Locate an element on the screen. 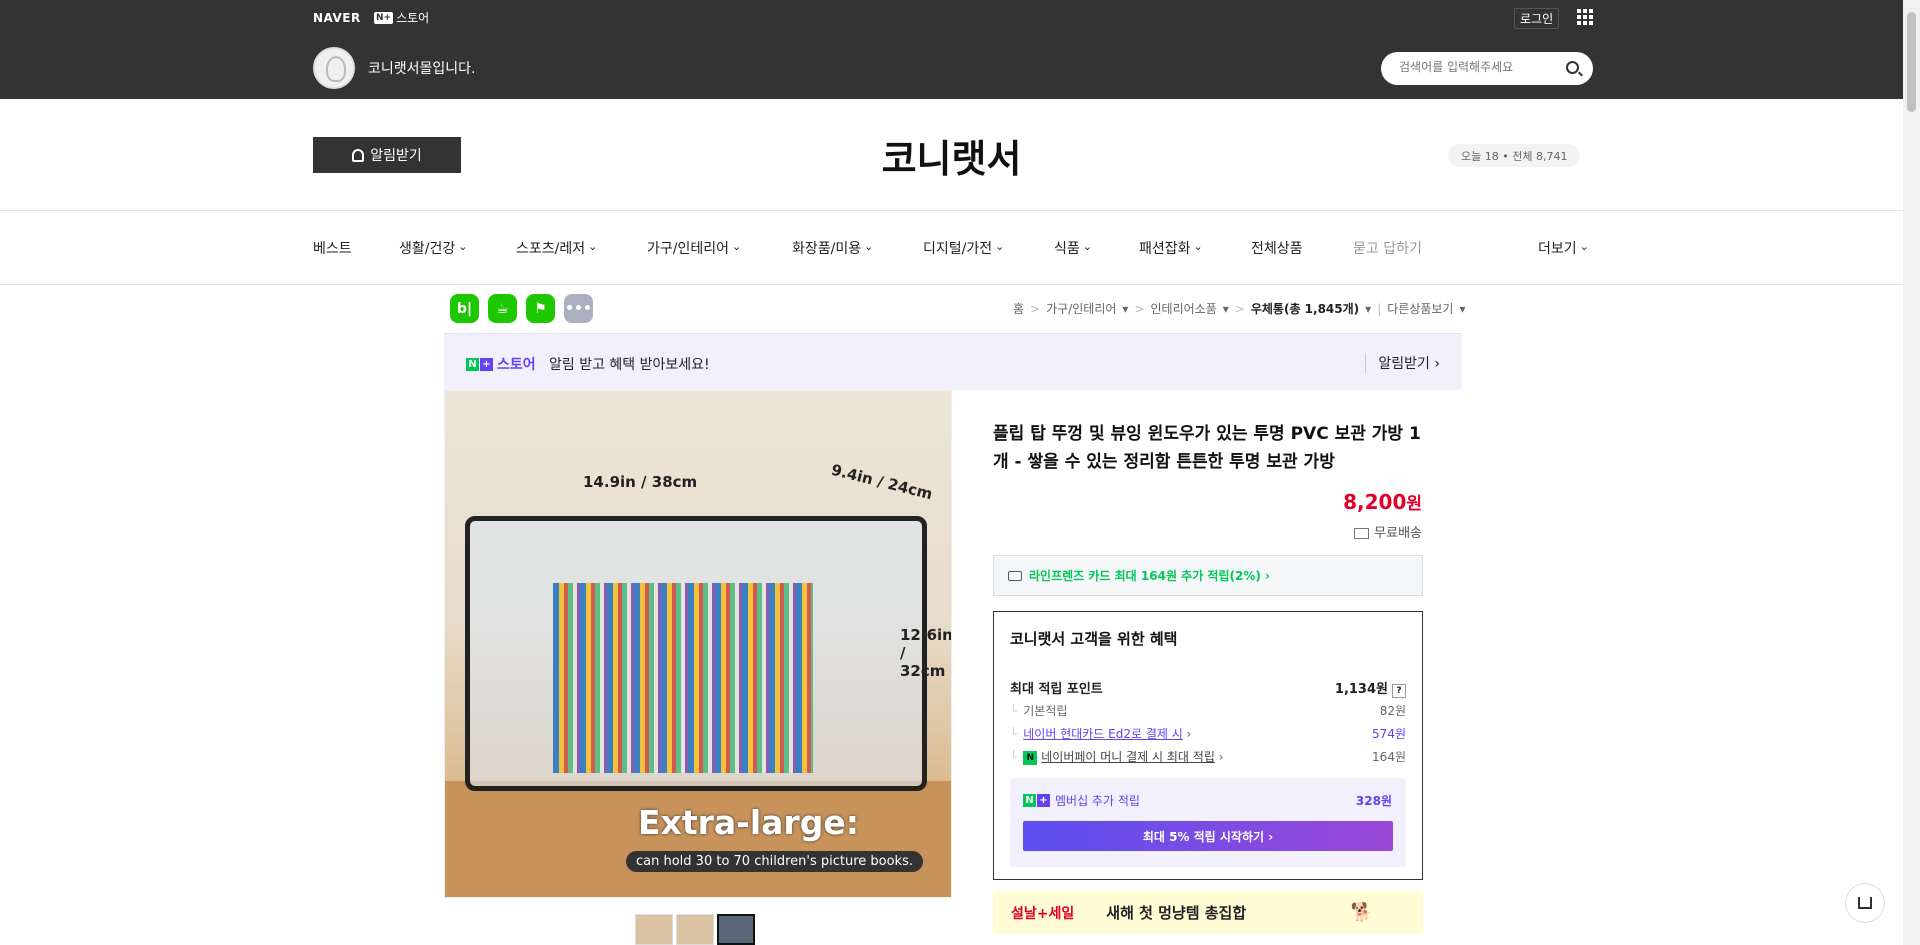  npay-points-link: 네이버페이 머니 결제 시 최대 적립 is located at coordinates (1128, 757).